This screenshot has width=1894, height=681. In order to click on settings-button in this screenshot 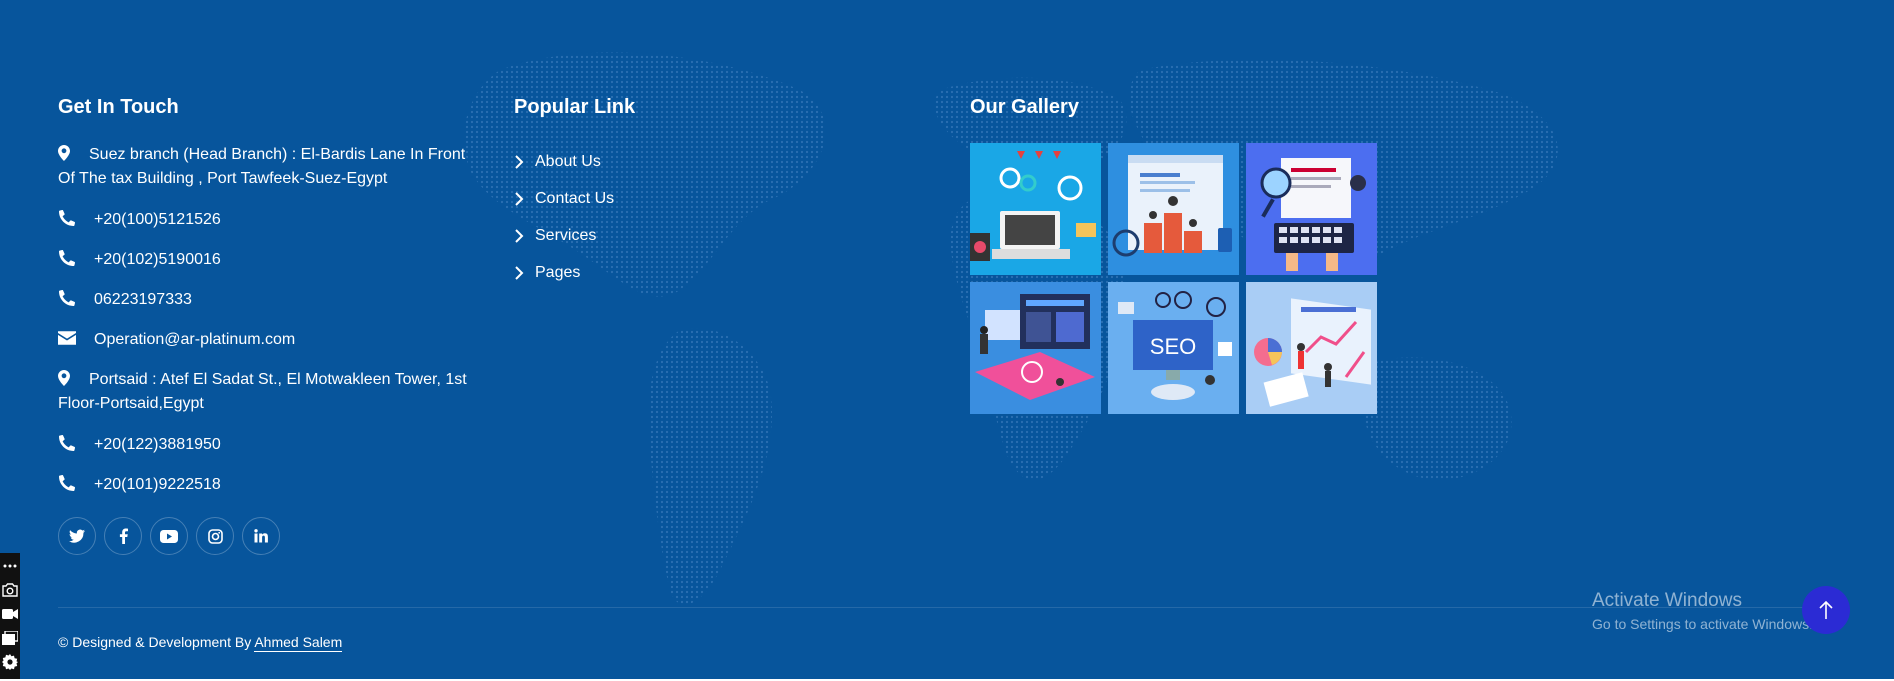, I will do `click(10, 662)`.